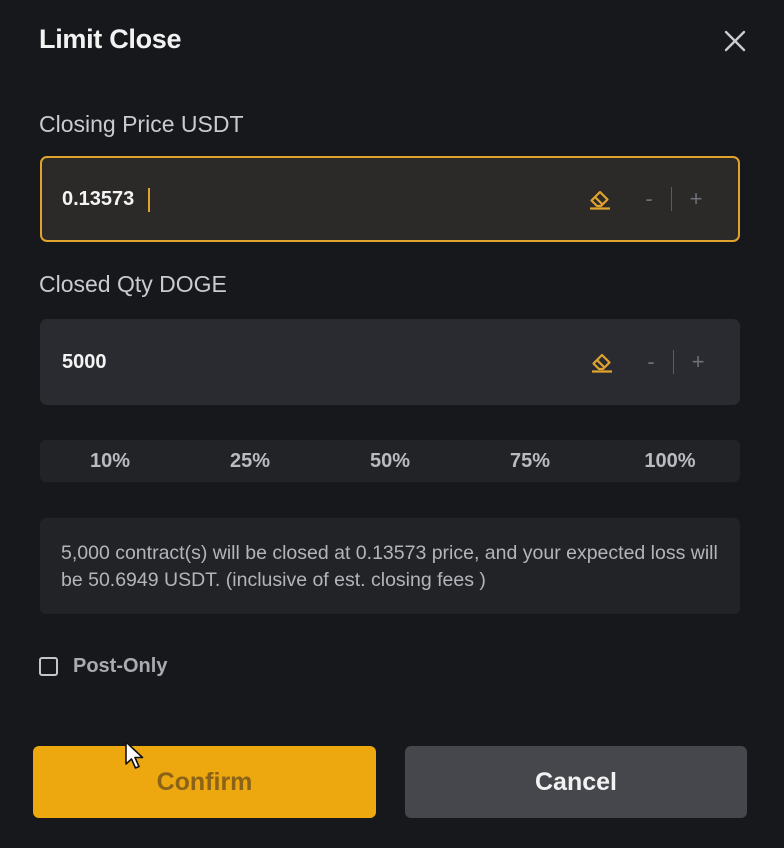  I want to click on post-only-label: Post-Only, so click(120, 666).